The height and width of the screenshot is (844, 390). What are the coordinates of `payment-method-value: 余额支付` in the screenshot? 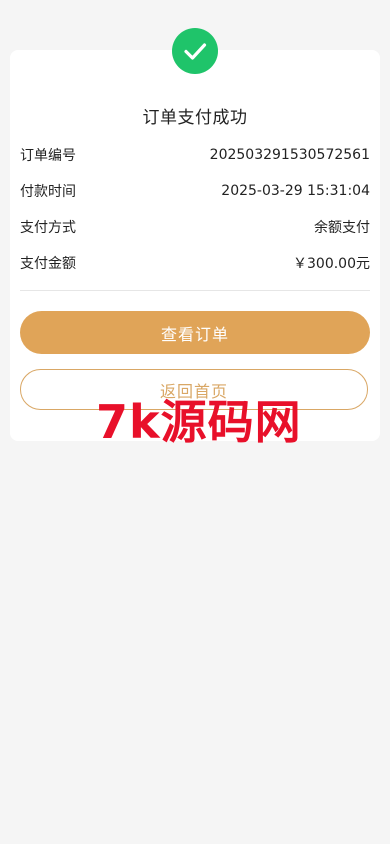 It's located at (342, 228).